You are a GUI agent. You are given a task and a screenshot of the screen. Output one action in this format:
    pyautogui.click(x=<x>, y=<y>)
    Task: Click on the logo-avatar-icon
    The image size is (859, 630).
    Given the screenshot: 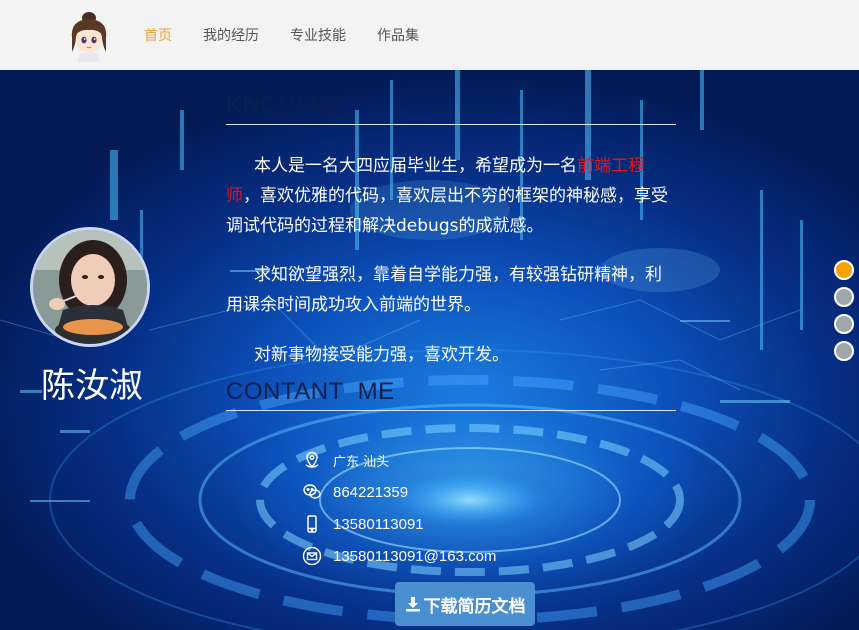 What is the action you would take?
    pyautogui.click(x=89, y=35)
    